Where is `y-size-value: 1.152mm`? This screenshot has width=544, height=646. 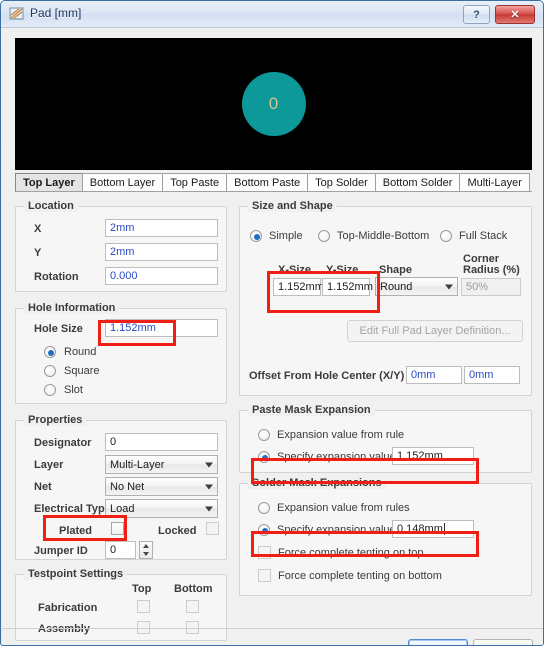 y-size-value: 1.152mm is located at coordinates (350, 287).